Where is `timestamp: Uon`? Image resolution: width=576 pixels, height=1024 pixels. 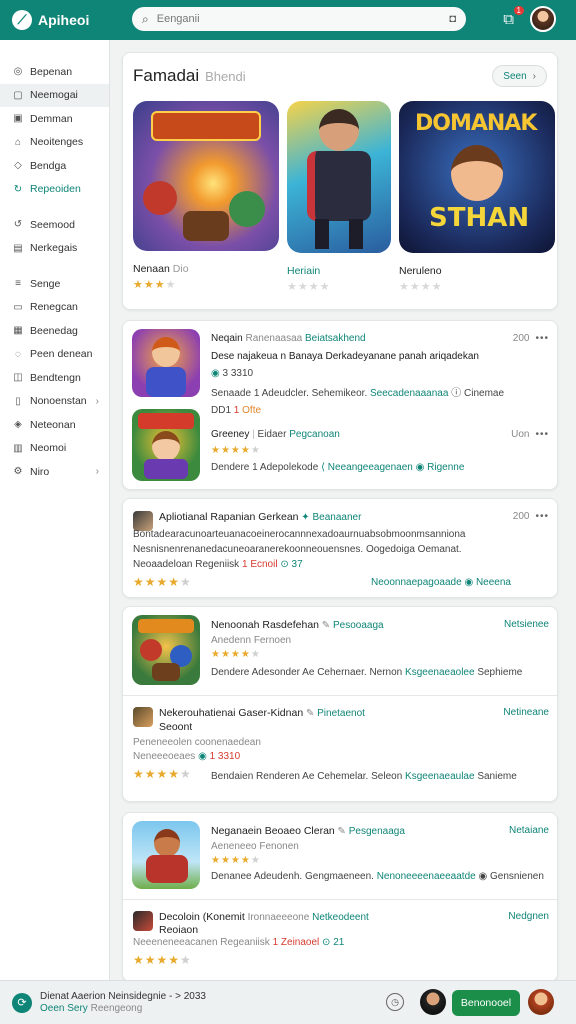
timestamp: Uon is located at coordinates (520, 434).